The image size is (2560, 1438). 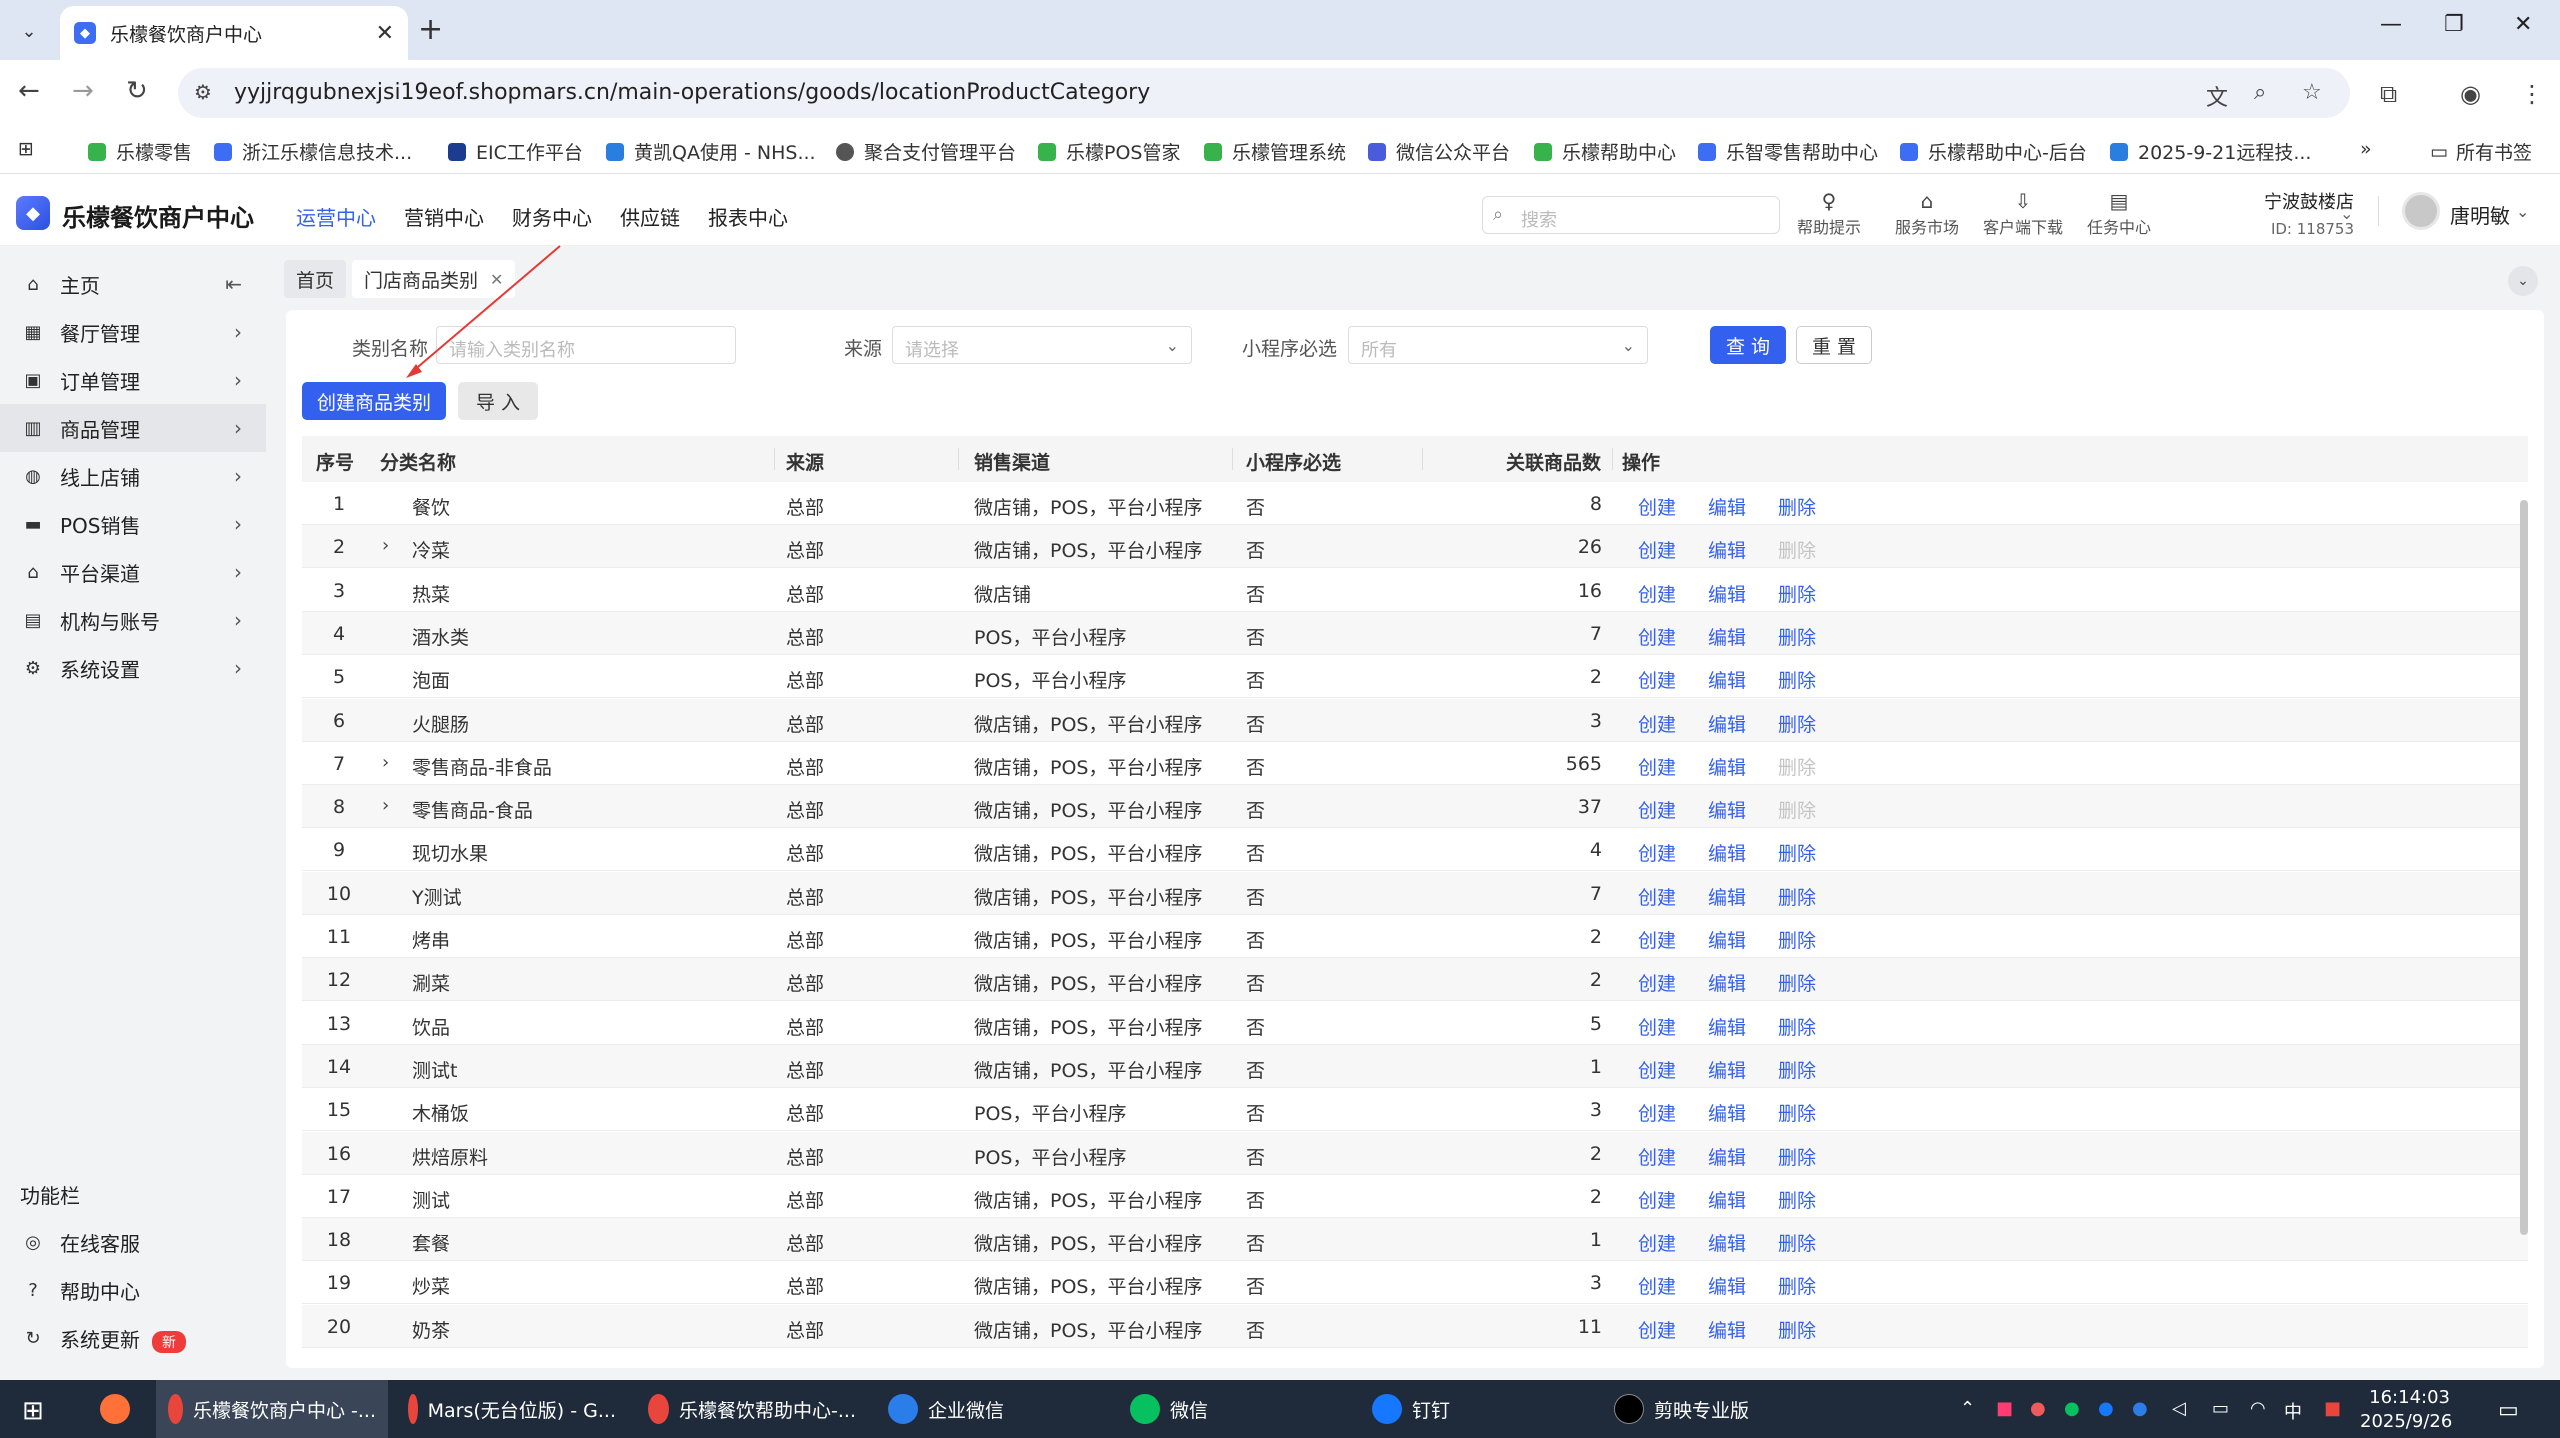 I want to click on bookmark-item: 乐檬帮助中心, so click(x=1605, y=151).